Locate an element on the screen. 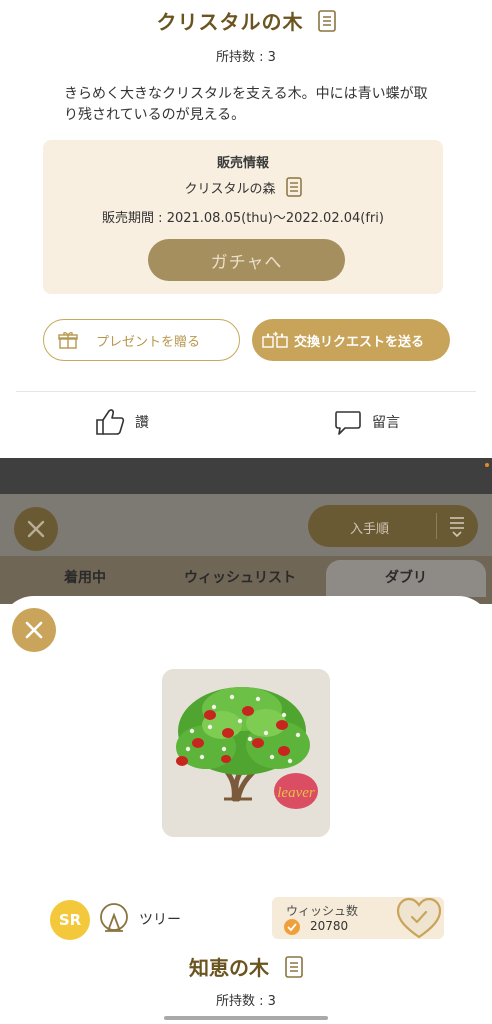  gift-icon is located at coordinates (68, 340).